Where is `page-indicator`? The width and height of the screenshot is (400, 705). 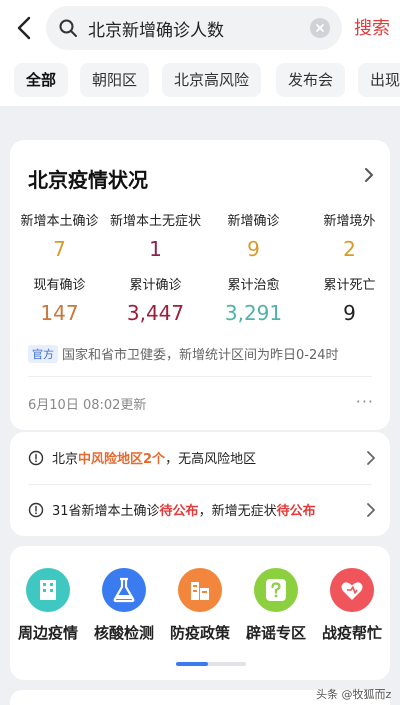
page-indicator is located at coordinates (211, 664).